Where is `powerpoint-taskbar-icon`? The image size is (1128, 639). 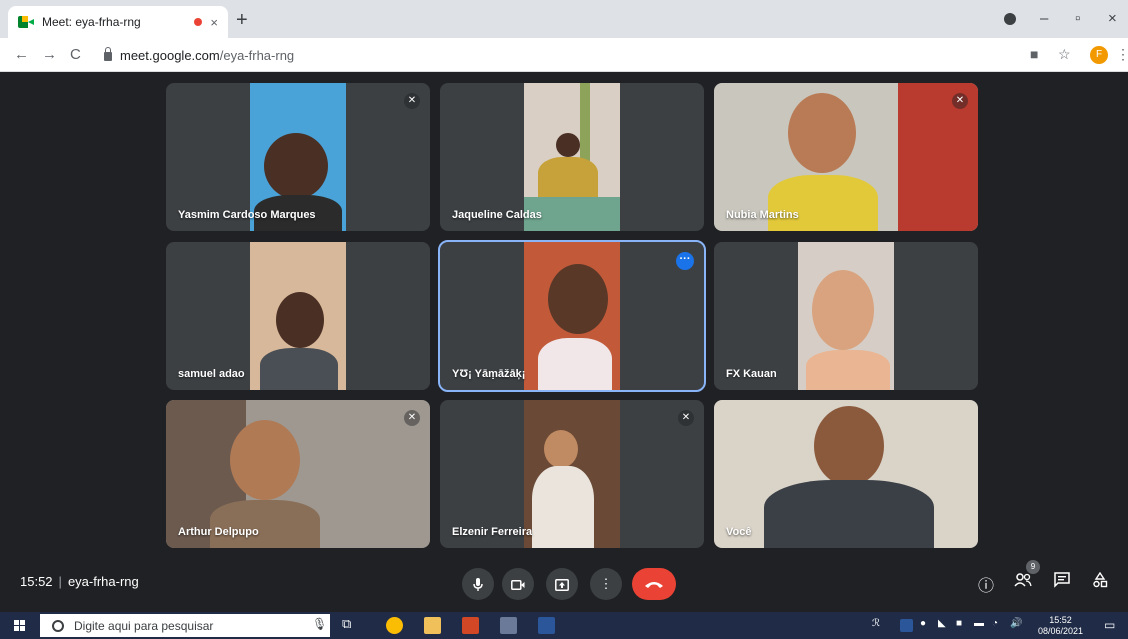
powerpoint-taskbar-icon is located at coordinates (470, 625).